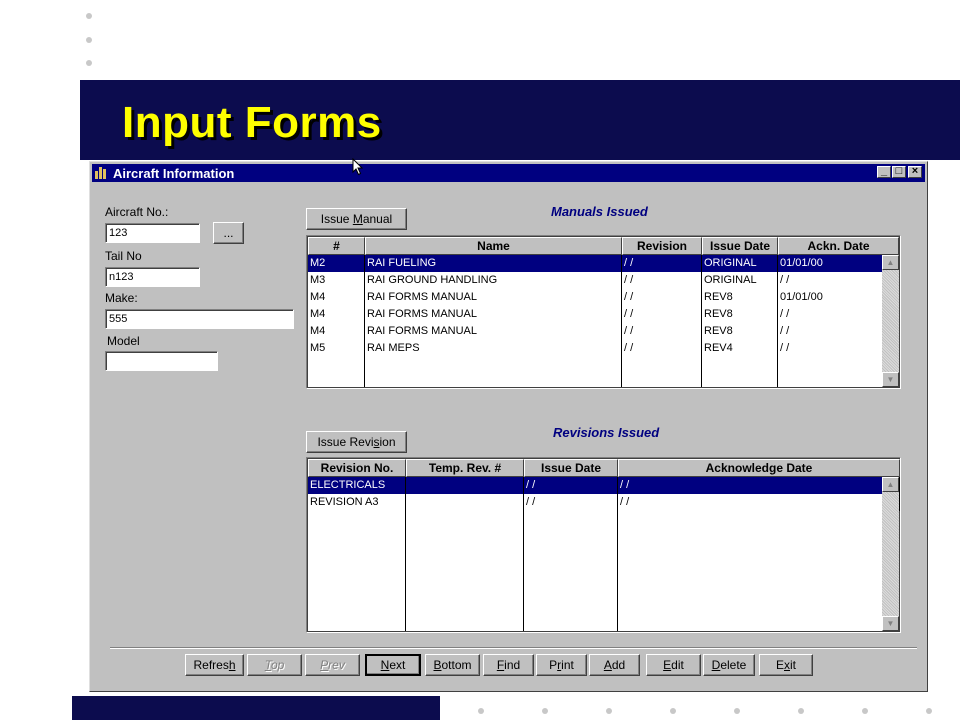  I want to click on revisions-issued-title: Revisions Issued, so click(606, 432).